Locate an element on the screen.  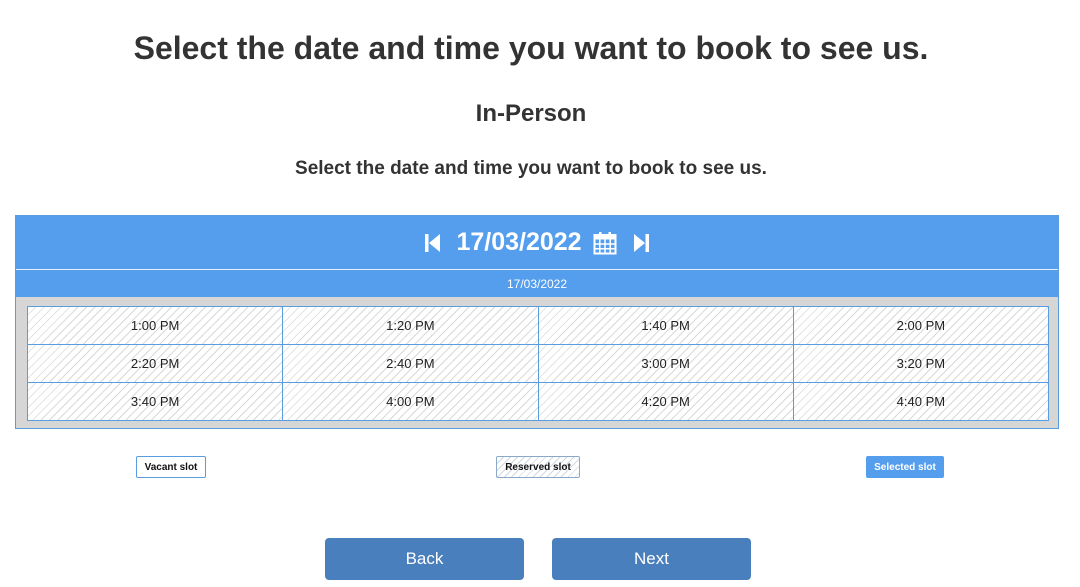
date-header-bar: 17/03/2022 is located at coordinates (537, 283).